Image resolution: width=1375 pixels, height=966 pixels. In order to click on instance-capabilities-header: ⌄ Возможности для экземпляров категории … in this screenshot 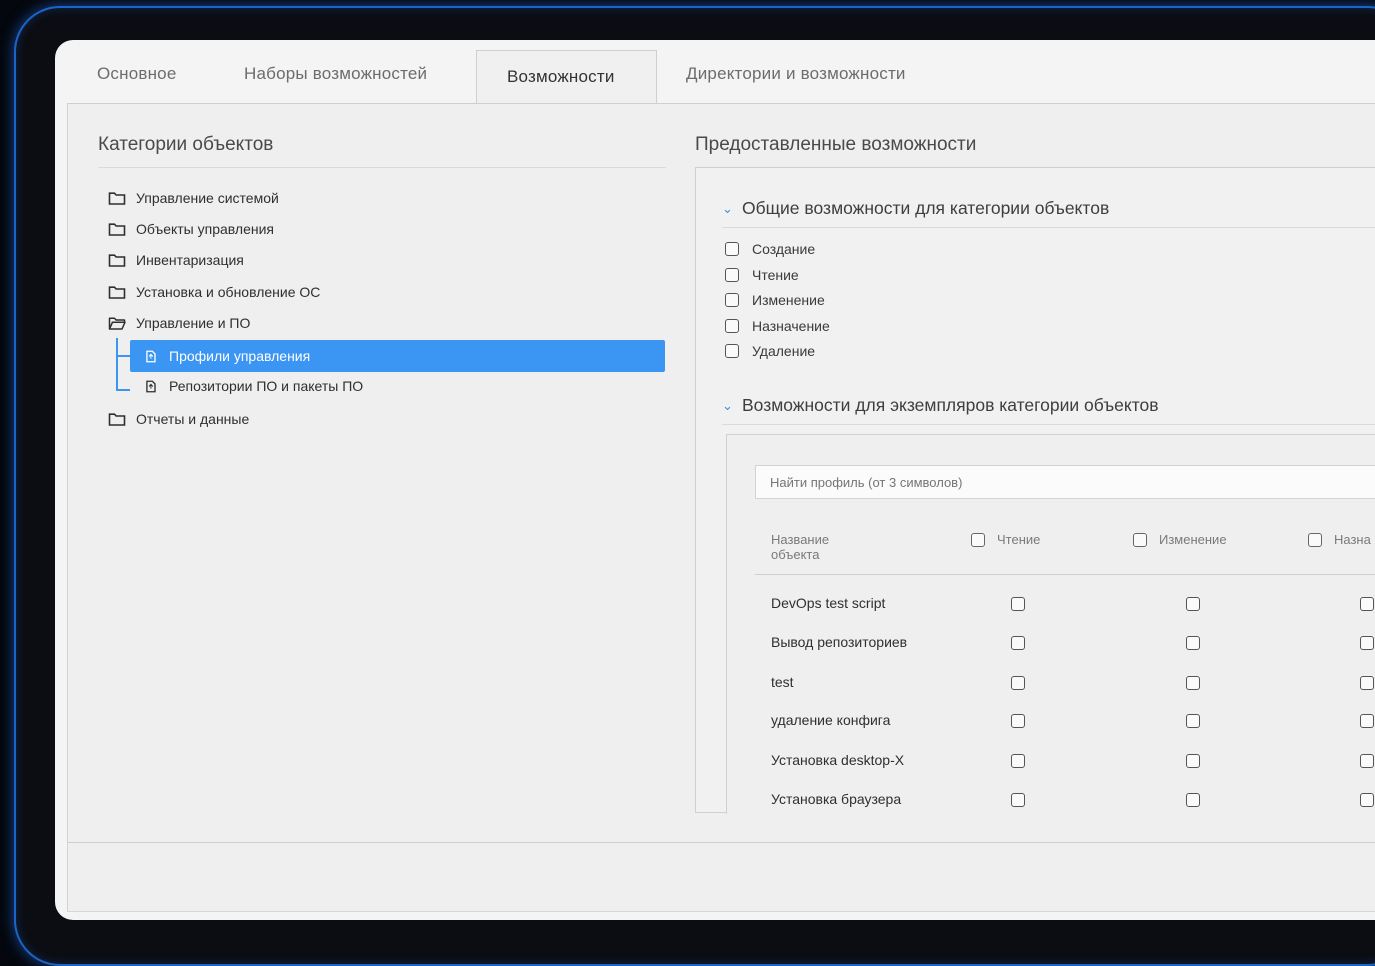, I will do `click(940, 405)`.